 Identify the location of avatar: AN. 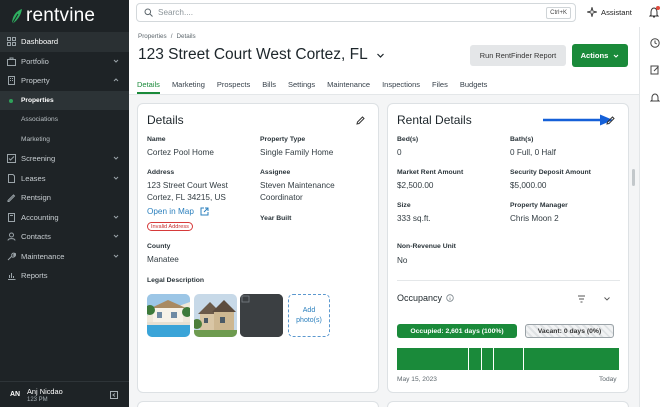
(15, 394).